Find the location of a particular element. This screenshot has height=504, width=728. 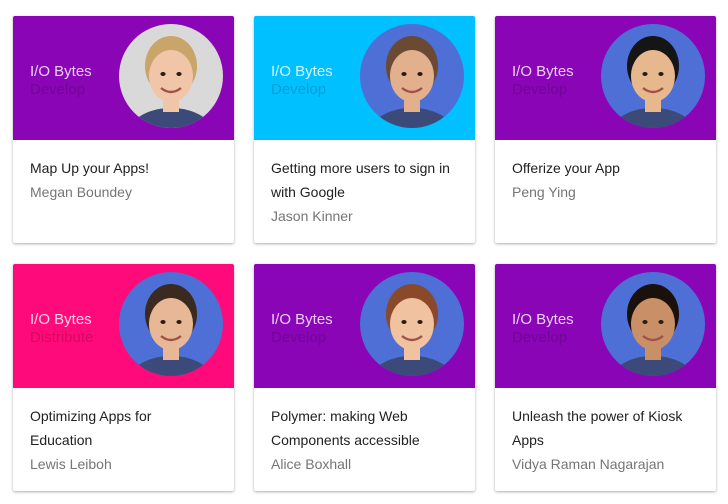

speaker-name: Vidya Raman Nagarajan is located at coordinates (588, 464).